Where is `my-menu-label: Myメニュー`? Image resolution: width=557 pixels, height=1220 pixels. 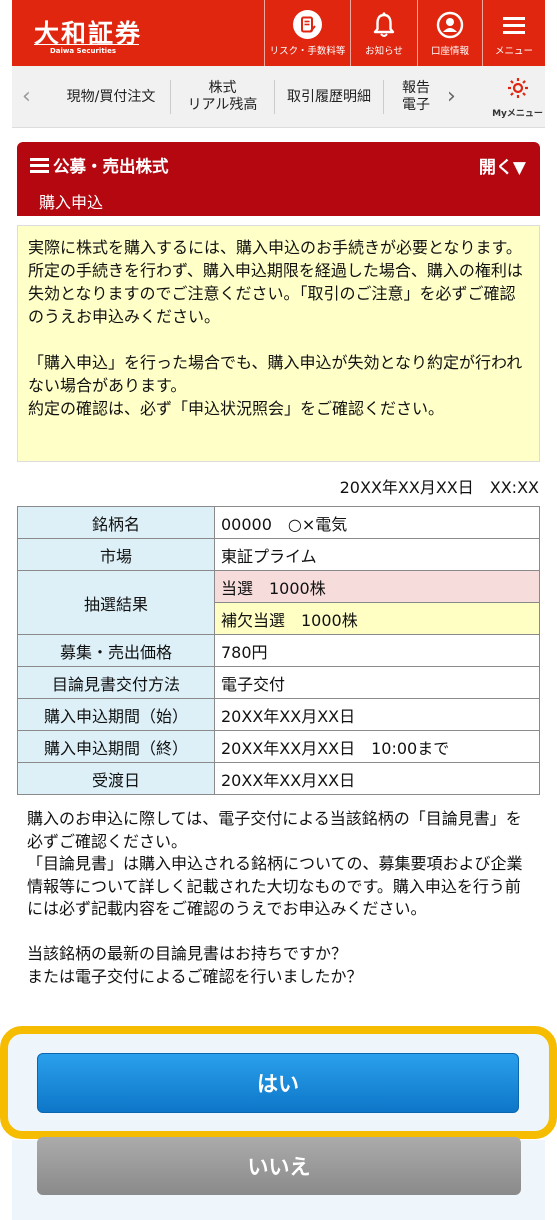 my-menu-label: Myメニュー is located at coordinates (517, 113).